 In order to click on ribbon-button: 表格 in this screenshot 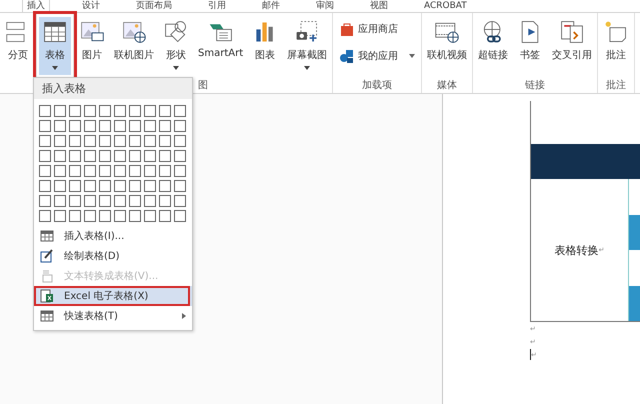, I will do `click(55, 46)`.